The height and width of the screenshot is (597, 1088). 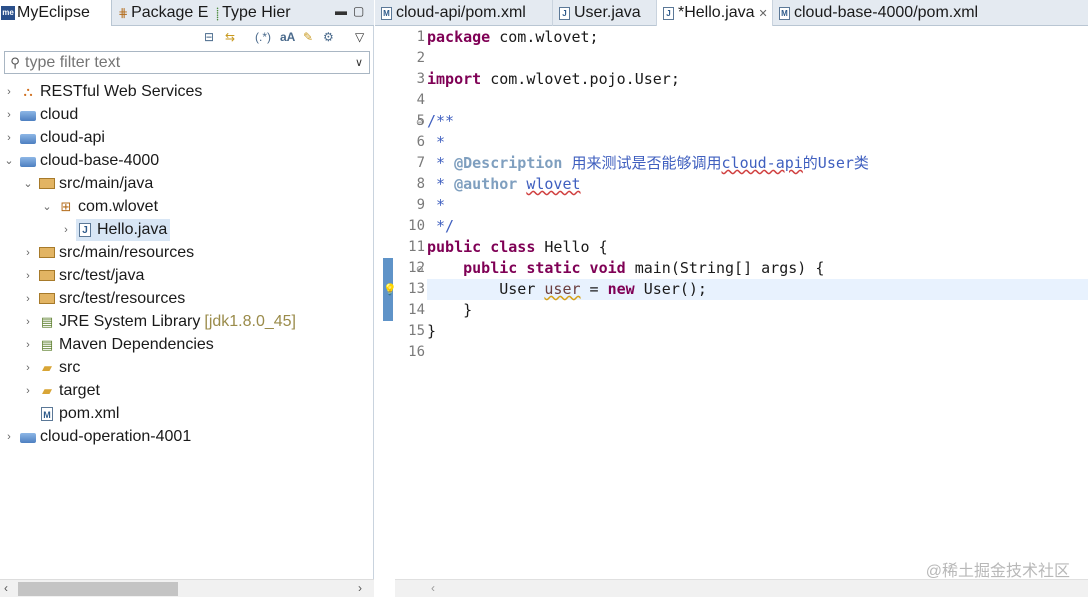 I want to click on left-view-tabs: me MyEclipse ⋕ Package E ⸽ Type Hier ▬ ▢, so click(x=187, y=13).